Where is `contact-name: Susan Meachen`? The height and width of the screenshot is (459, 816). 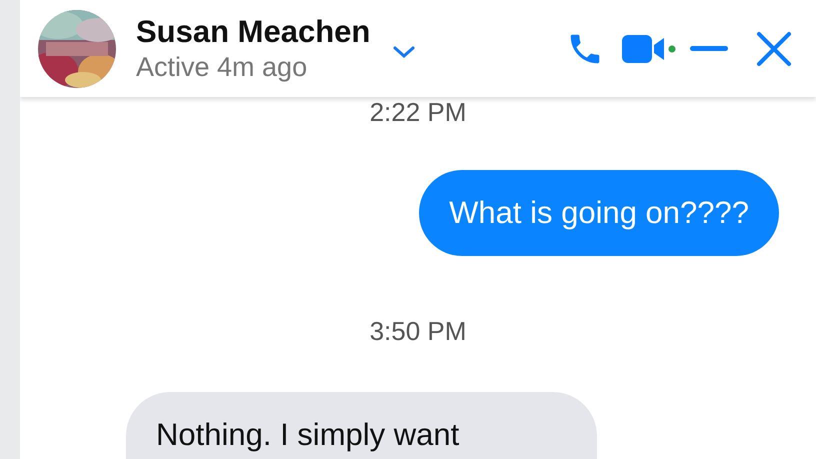 contact-name: Susan Meachen is located at coordinates (253, 32).